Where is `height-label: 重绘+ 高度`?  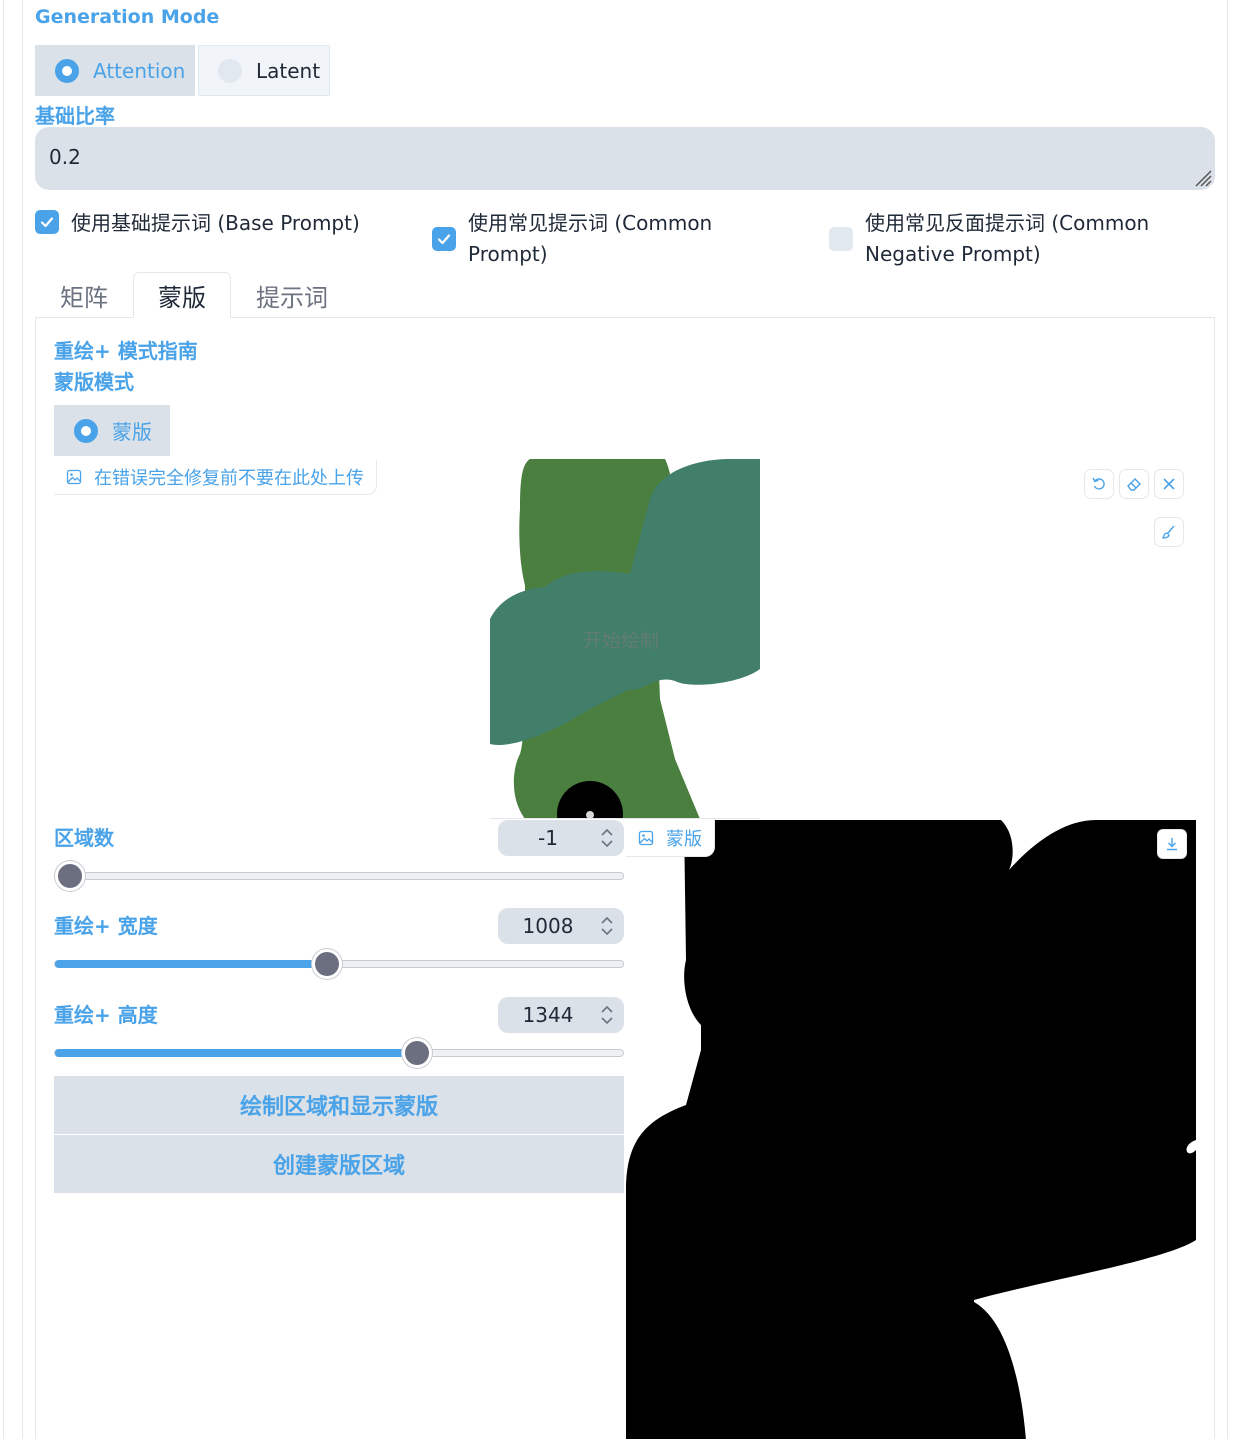 height-label: 重绘+ 高度 is located at coordinates (106, 1015).